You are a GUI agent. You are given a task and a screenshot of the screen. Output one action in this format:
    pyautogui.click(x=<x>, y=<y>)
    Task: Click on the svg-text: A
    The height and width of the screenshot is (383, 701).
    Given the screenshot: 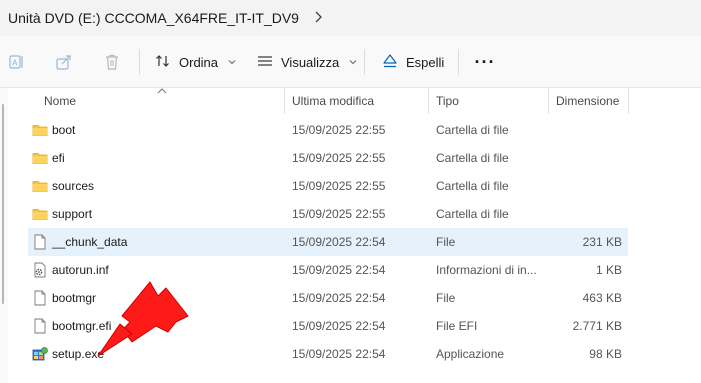 What is the action you would take?
    pyautogui.click(x=15, y=63)
    